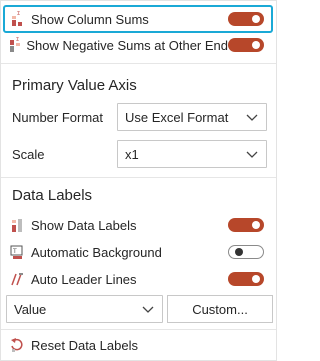  I want to click on negative-sums-icon: Σ, so click(14, 45).